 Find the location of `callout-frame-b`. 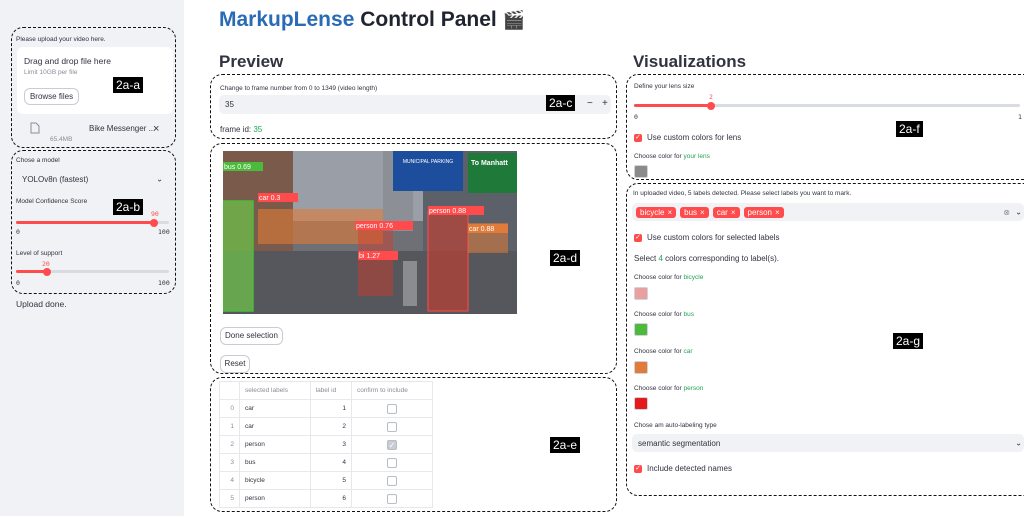

callout-frame-b is located at coordinates (93, 222).